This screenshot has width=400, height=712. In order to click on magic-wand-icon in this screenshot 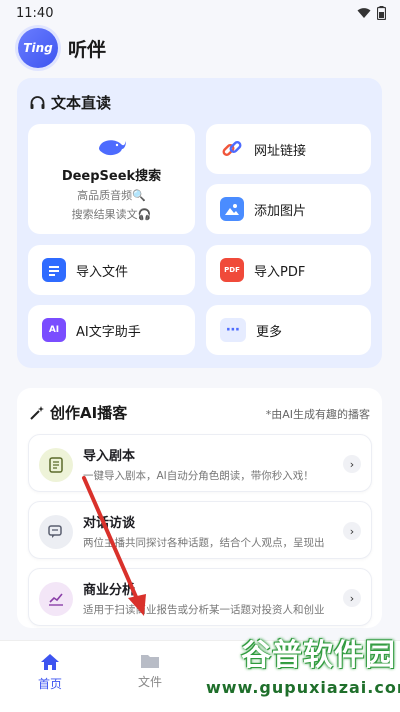, I will do `click(37, 412)`.